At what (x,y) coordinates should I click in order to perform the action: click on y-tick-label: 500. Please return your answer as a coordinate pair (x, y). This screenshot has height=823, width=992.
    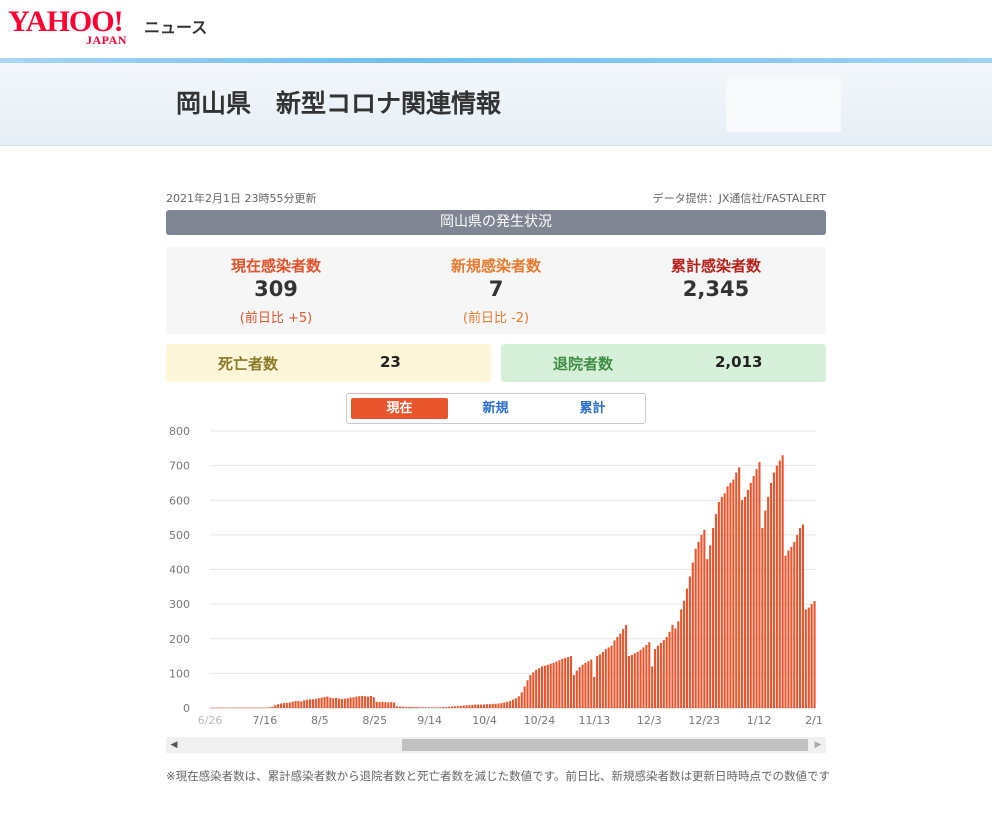
    Looking at the image, I should click on (179, 535).